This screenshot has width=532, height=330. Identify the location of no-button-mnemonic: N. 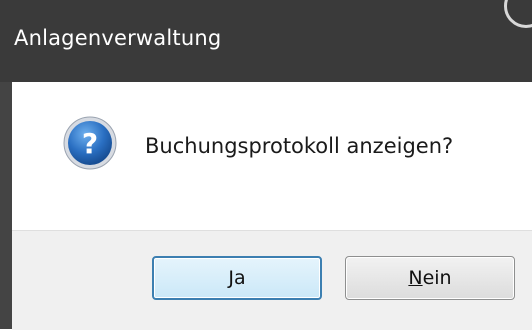
(415, 278).